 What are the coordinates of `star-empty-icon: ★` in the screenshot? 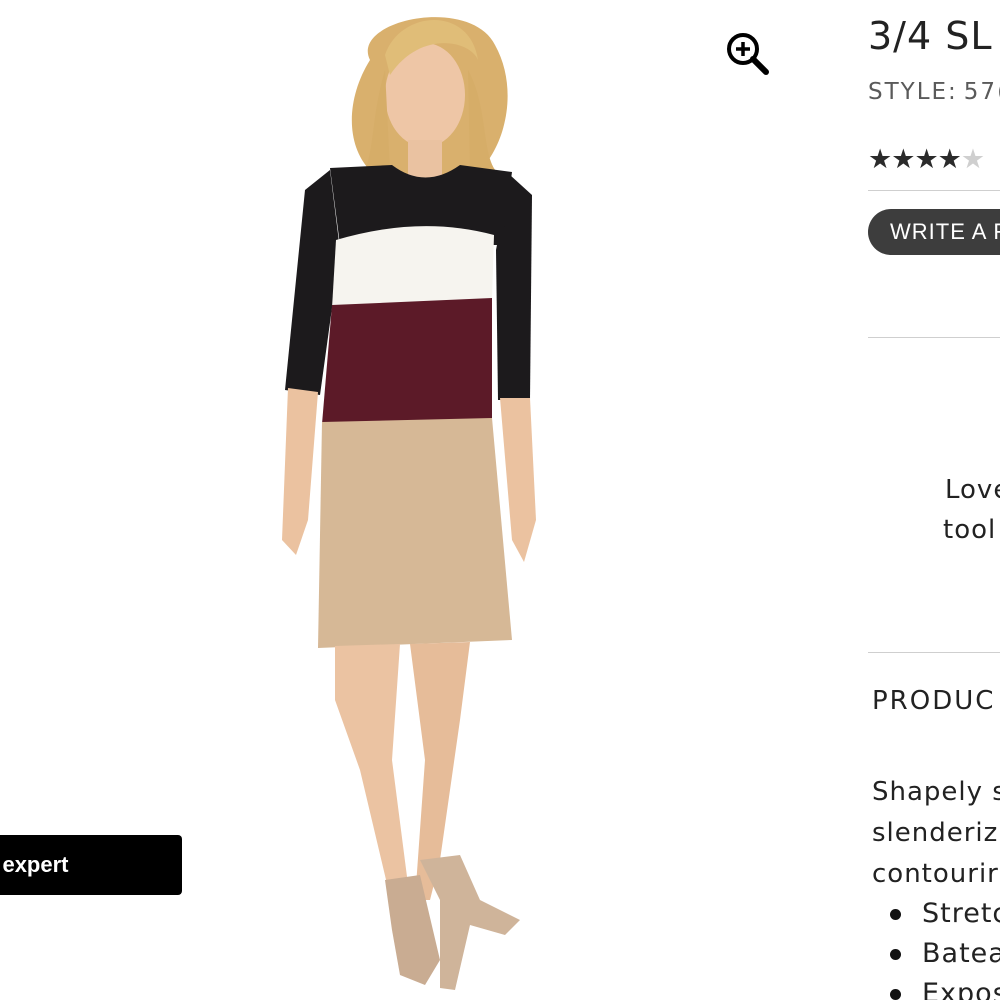 It's located at (972, 159).